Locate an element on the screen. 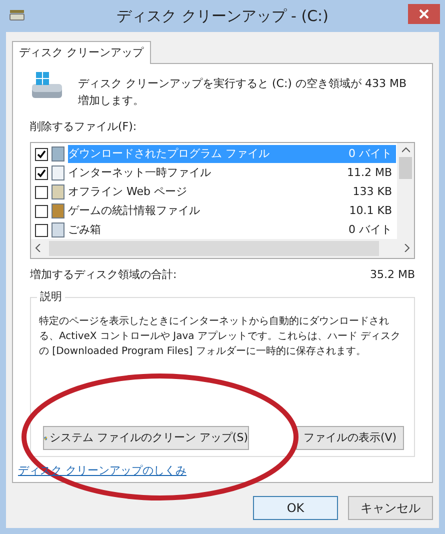  close-icon is located at coordinates (424, 14).